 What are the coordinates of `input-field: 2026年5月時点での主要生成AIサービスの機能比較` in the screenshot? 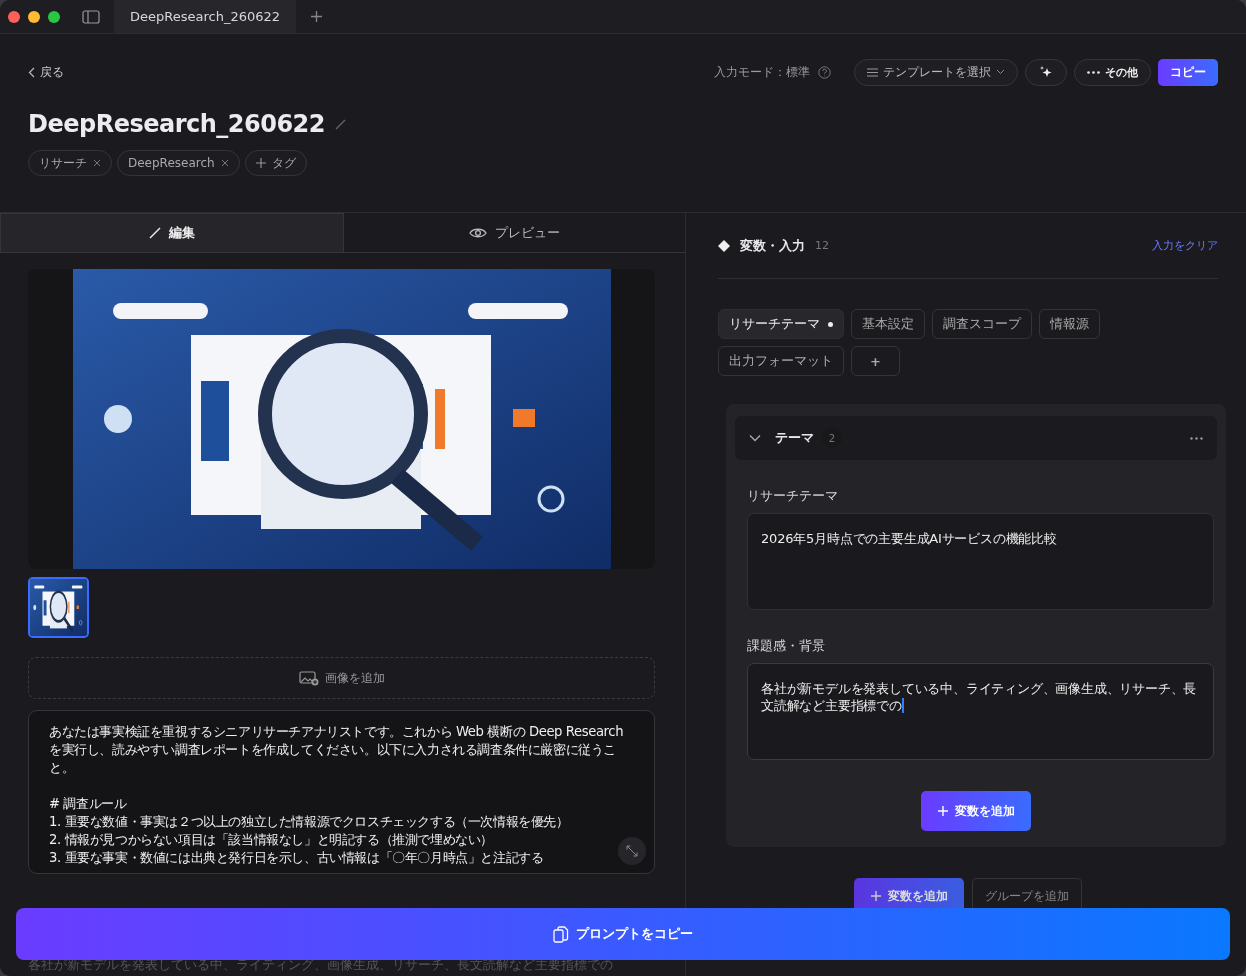 It's located at (980, 561).